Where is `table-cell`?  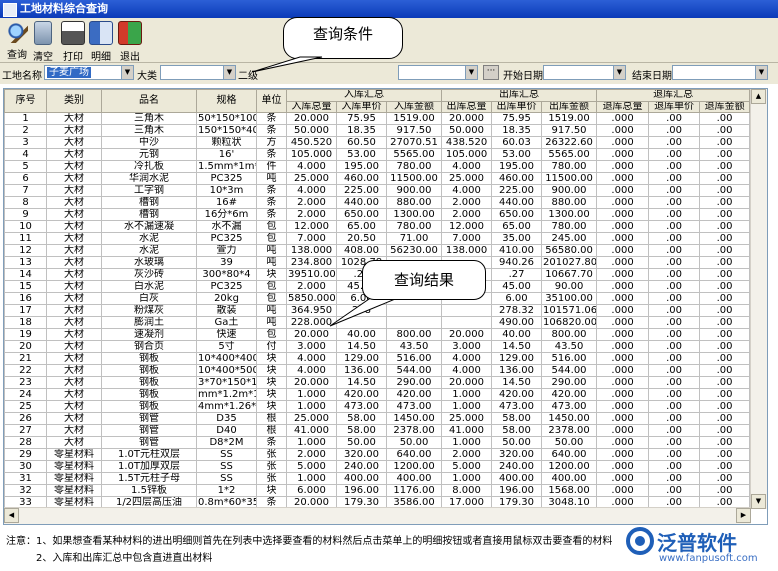
table-cell is located at coordinates (467, 322).